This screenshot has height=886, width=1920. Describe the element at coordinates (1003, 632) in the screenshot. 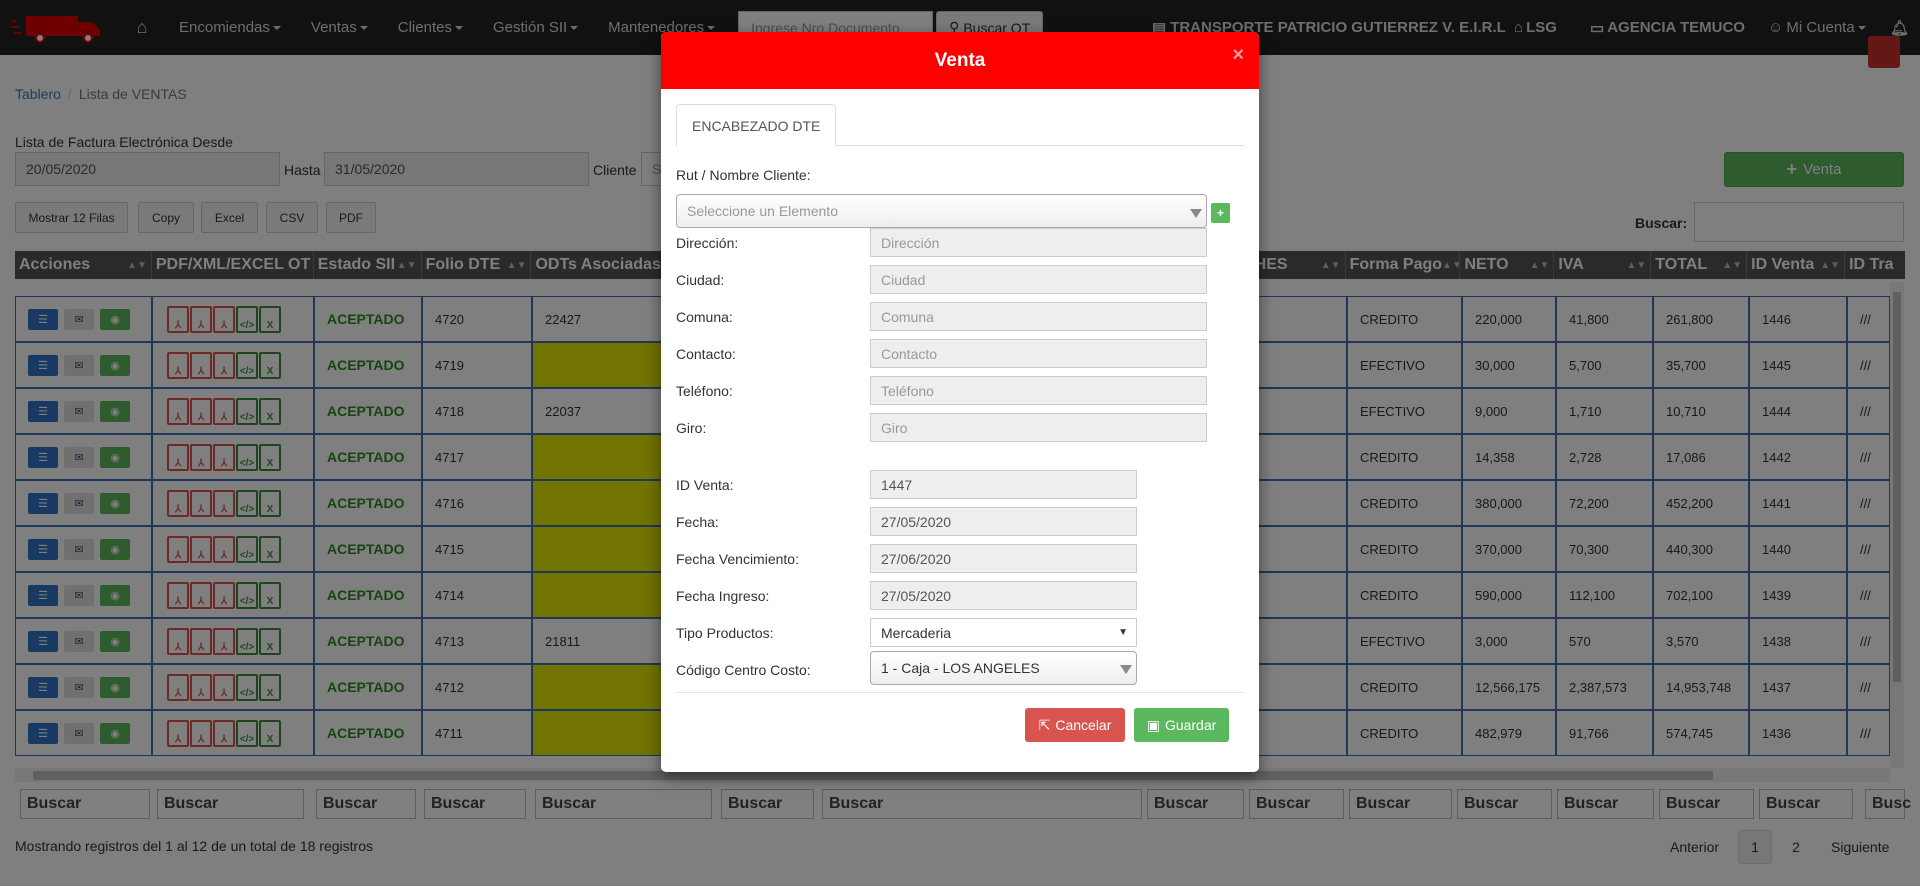

I see `tipo-productos-select: Mercaderia ▼` at that location.